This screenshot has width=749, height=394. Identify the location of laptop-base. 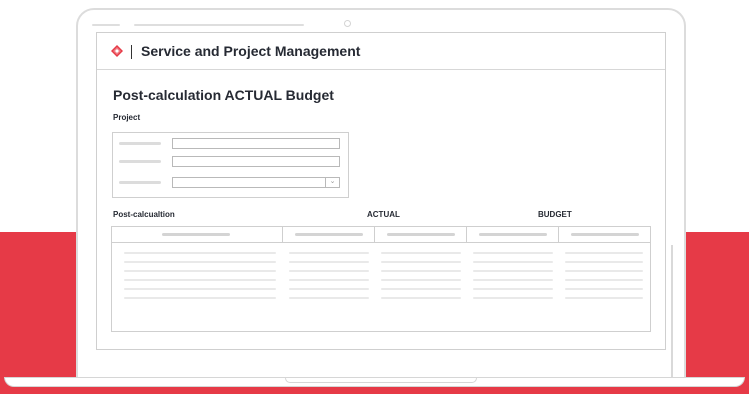
(374, 382).